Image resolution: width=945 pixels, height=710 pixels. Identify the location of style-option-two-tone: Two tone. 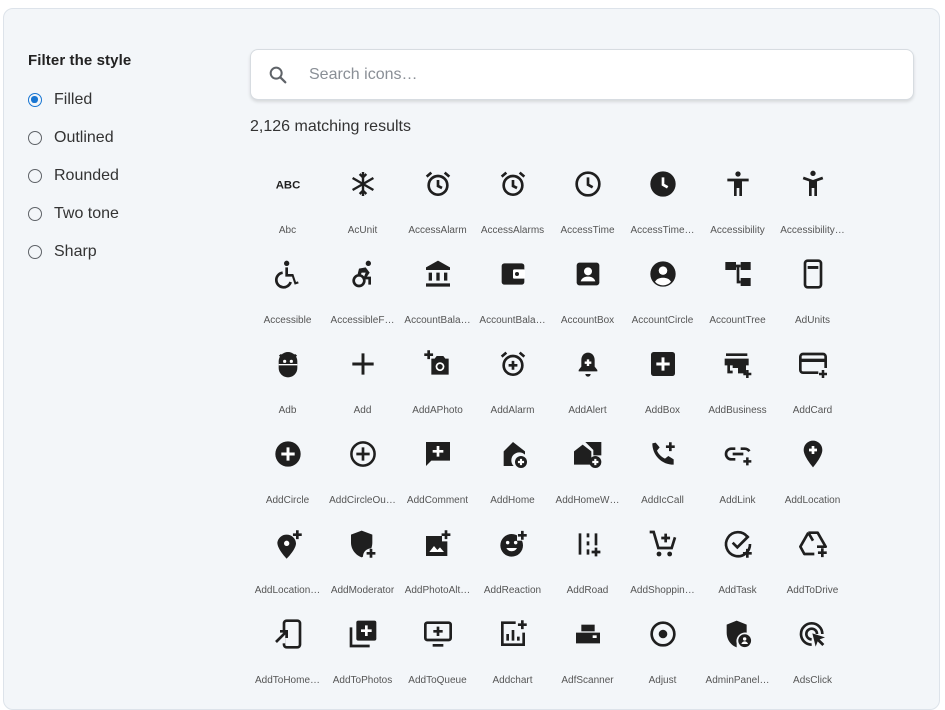
(123, 214).